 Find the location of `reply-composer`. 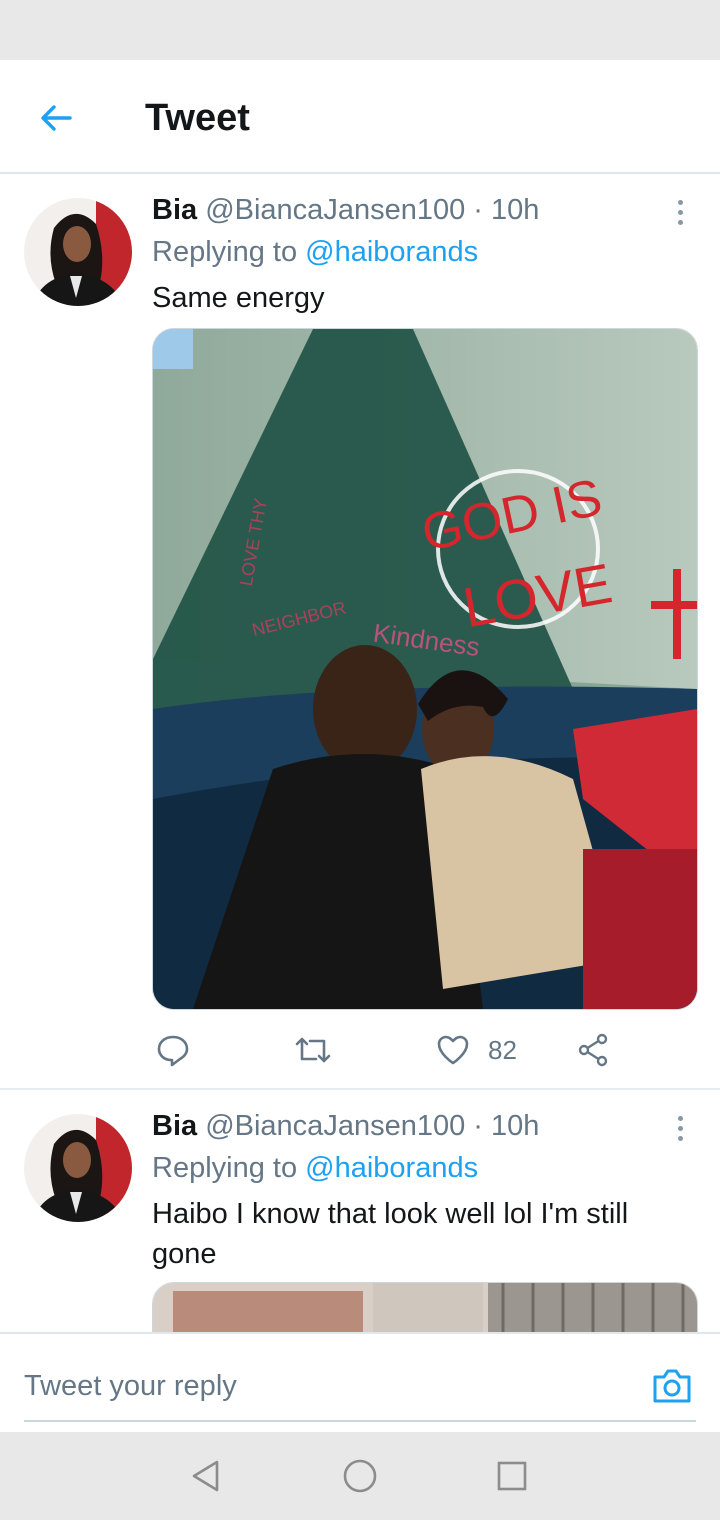

reply-composer is located at coordinates (360, 1383).